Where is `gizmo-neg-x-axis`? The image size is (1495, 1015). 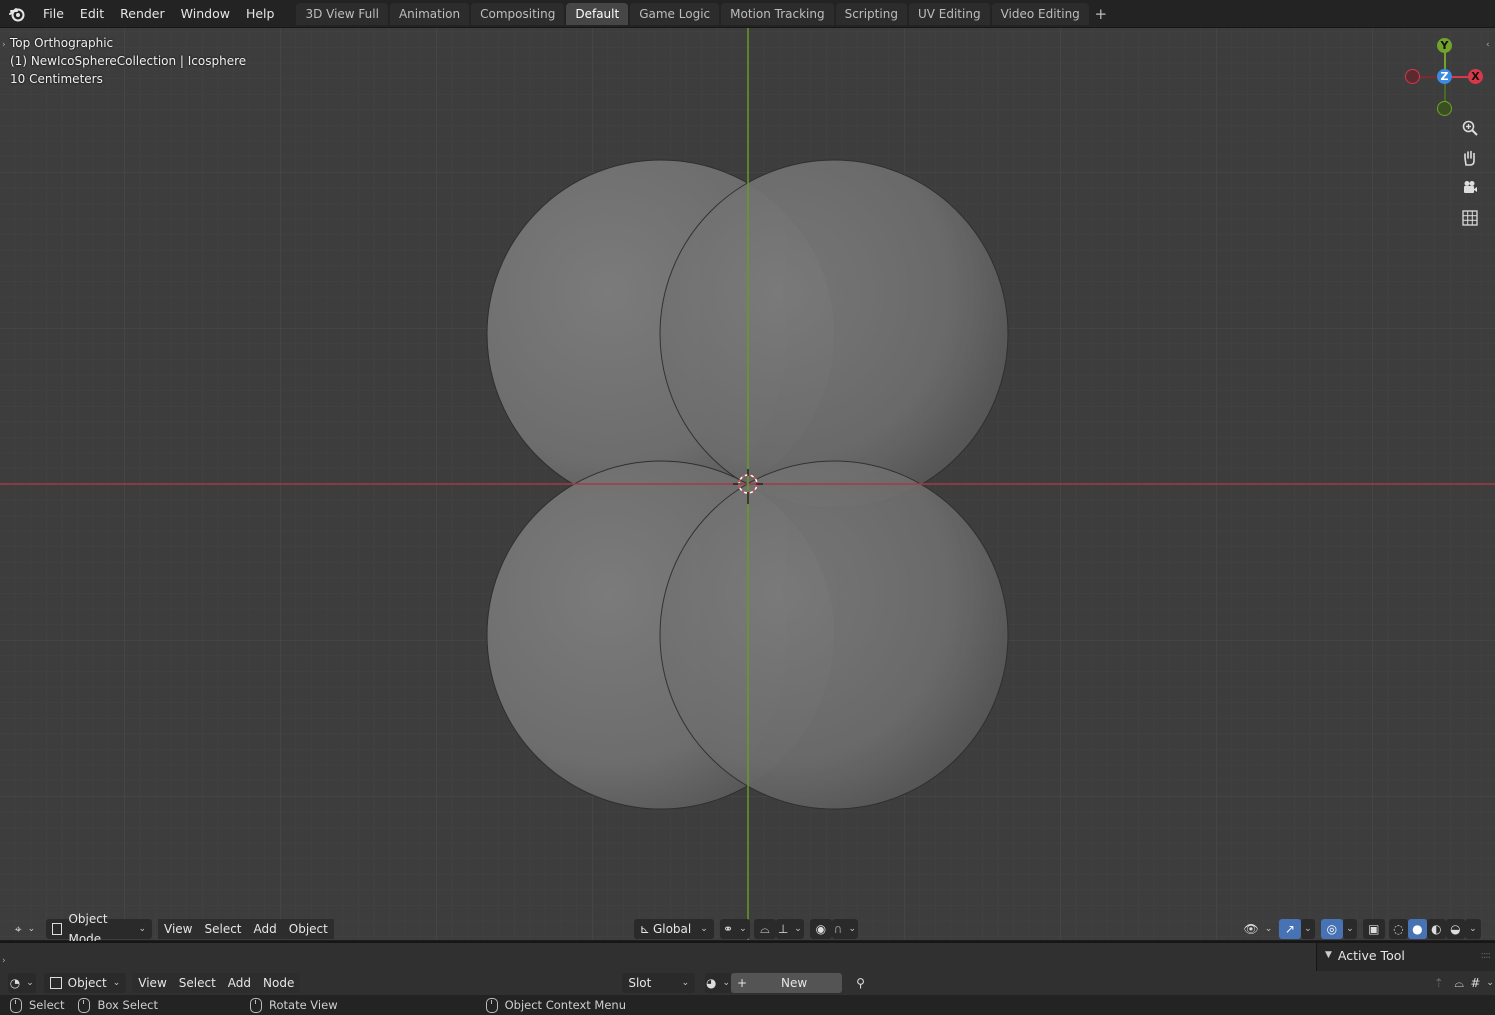 gizmo-neg-x-axis is located at coordinates (1412, 76).